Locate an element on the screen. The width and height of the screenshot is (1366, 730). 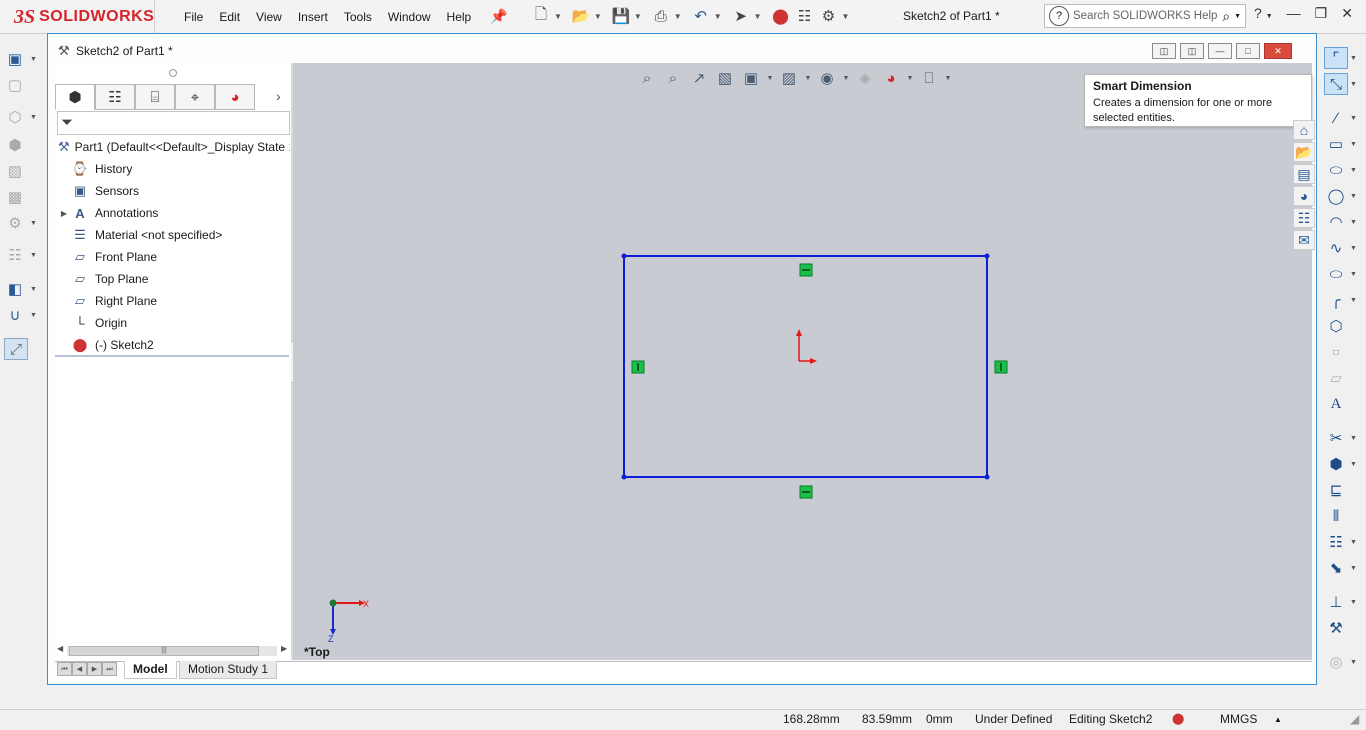
tree-item-history: ⌚ History is located at coordinates (174, 169).